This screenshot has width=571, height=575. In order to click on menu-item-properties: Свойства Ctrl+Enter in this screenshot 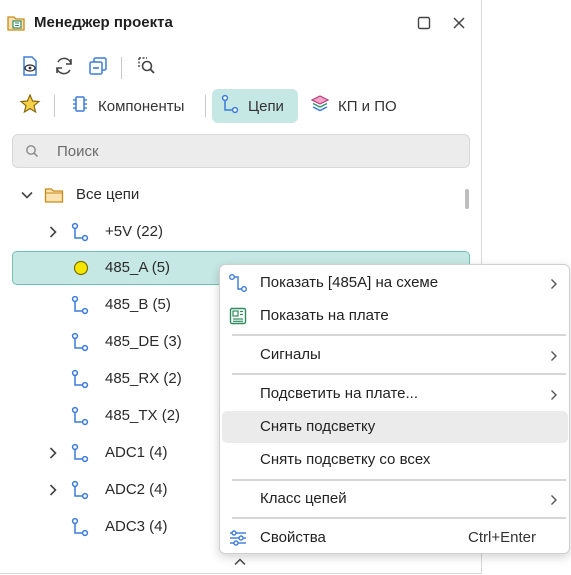, I will do `click(395, 538)`.